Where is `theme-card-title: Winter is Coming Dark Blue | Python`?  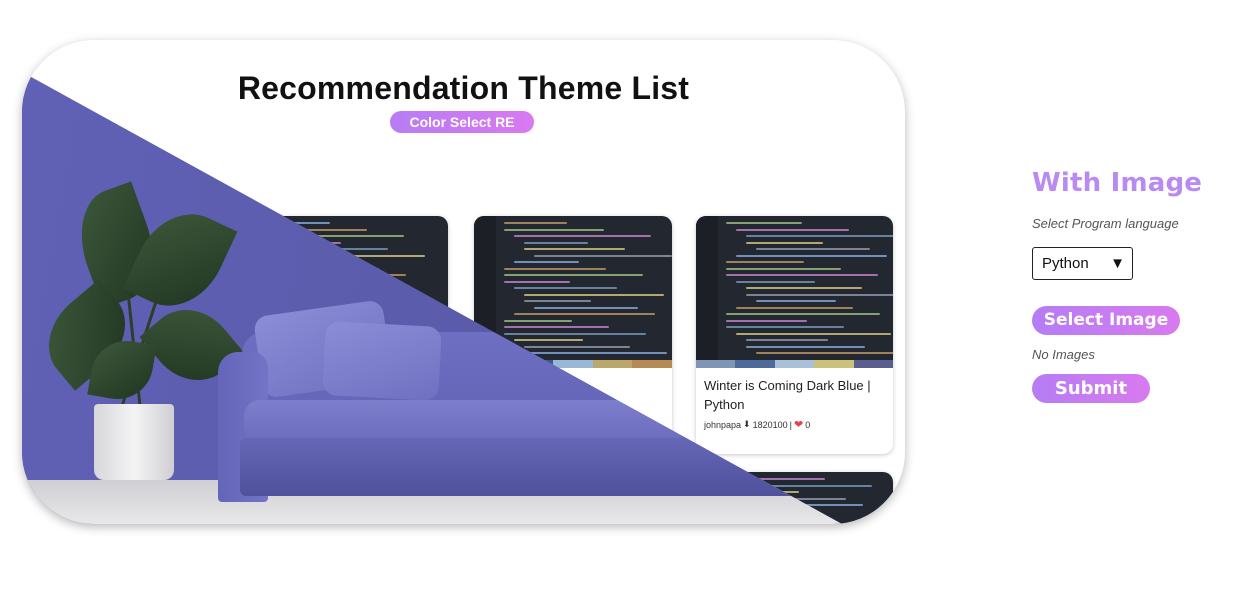
theme-card-title: Winter is Coming Dark Blue | Python is located at coordinates (796, 395).